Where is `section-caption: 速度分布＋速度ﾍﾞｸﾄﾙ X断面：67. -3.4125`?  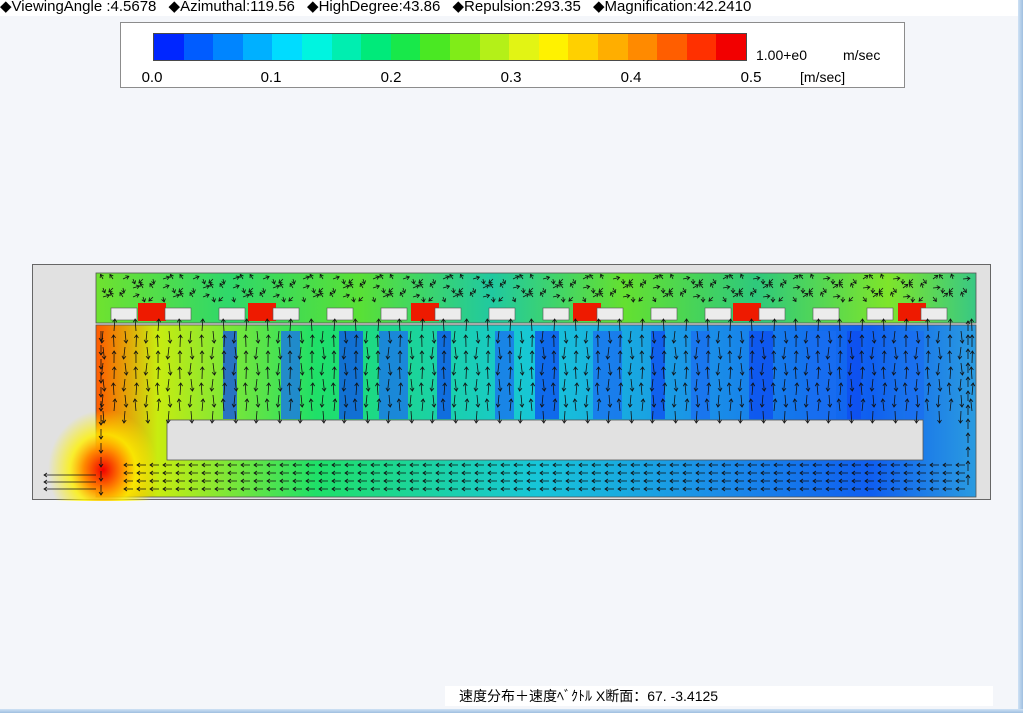
section-caption: 速度分布＋速度ﾍﾞｸﾄﾙ X断面：67. -3.4125 is located at coordinates (719, 696).